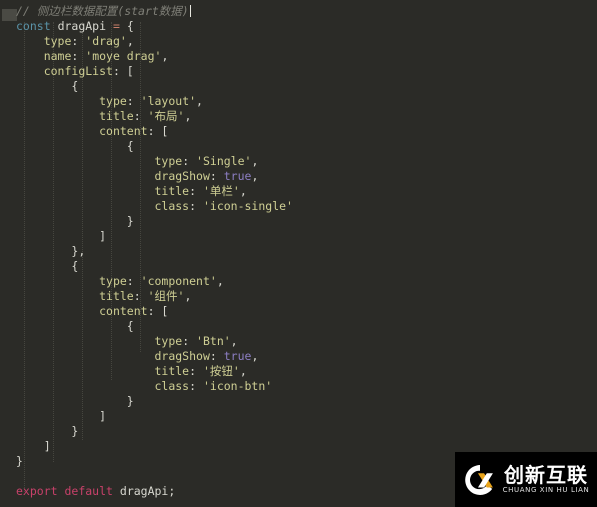  Describe the element at coordinates (221, 191) in the screenshot. I see `token-str: '单栏'` at that location.